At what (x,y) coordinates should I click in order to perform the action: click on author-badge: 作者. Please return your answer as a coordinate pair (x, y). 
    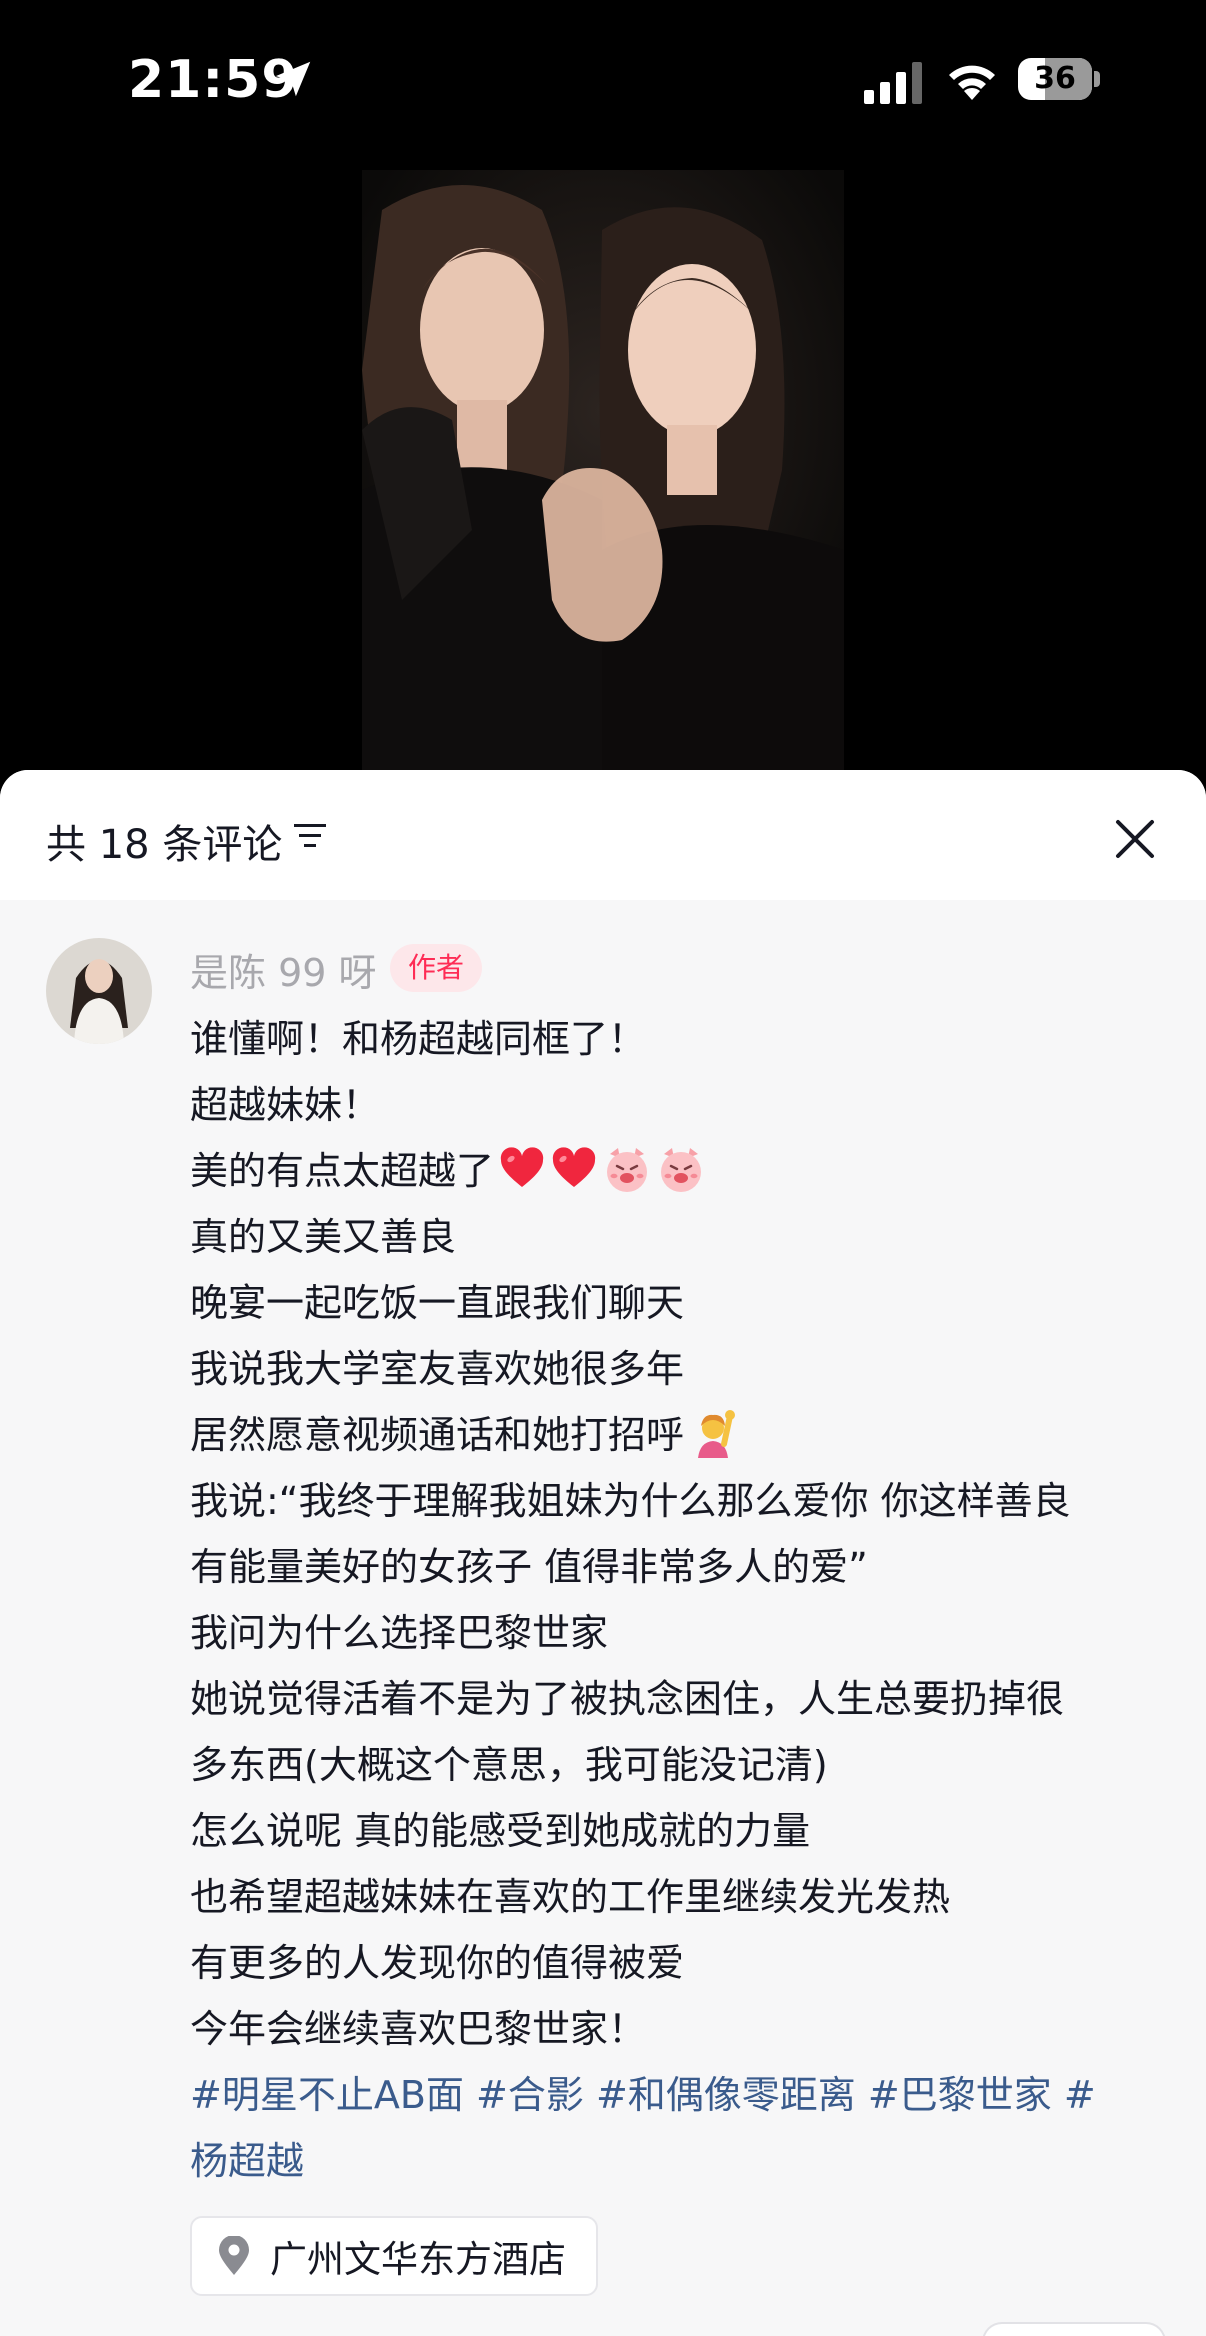
    Looking at the image, I should click on (436, 968).